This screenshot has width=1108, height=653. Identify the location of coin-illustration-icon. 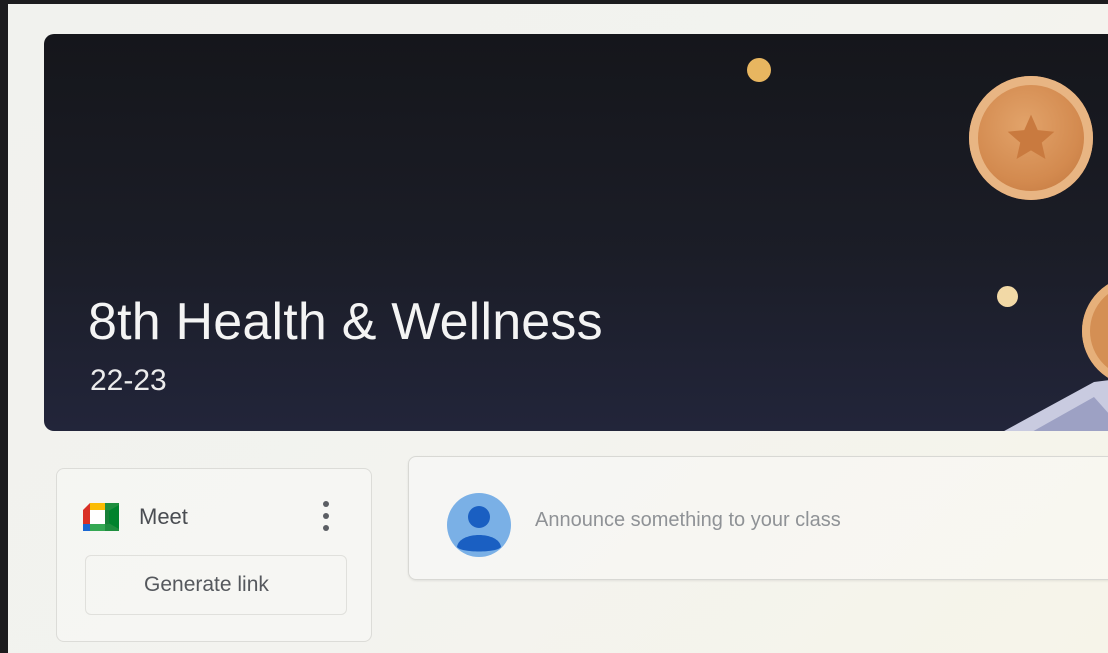
(1031, 138).